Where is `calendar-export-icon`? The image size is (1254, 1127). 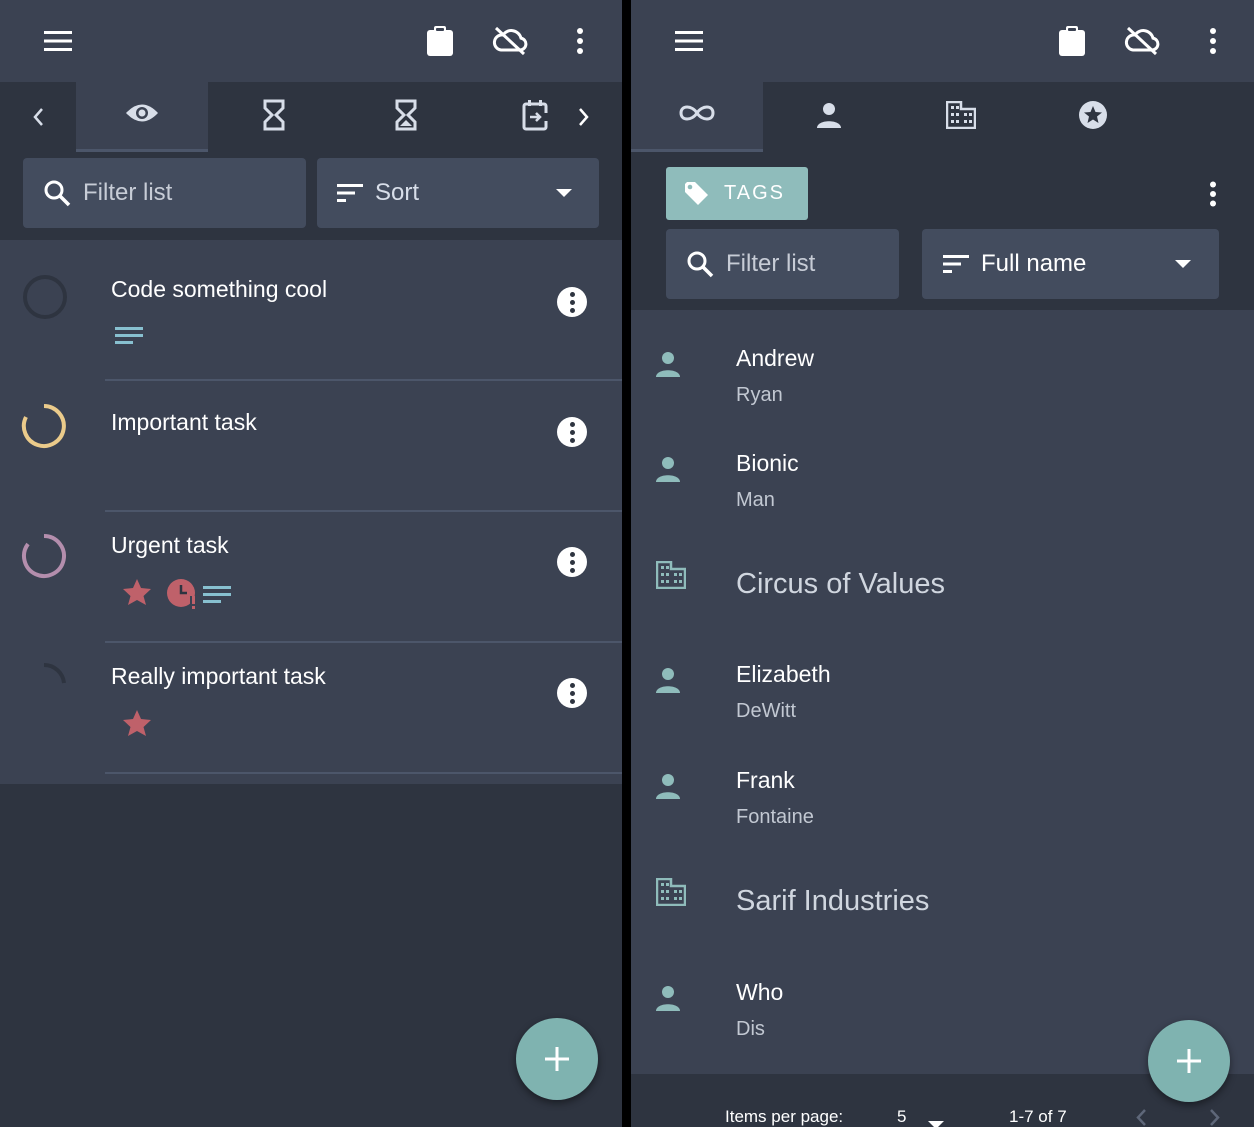
calendar-export-icon is located at coordinates (535, 117).